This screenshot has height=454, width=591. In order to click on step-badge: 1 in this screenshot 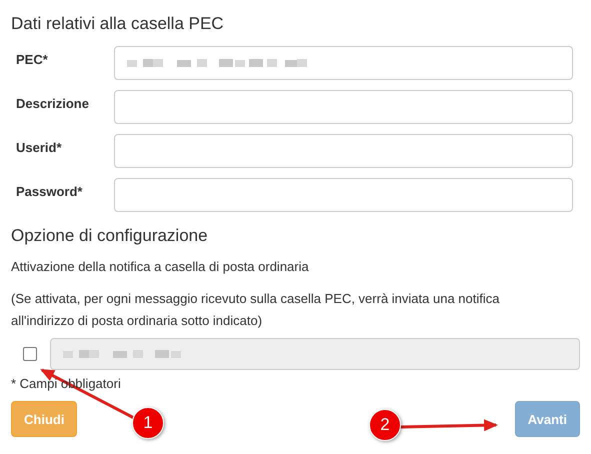, I will do `click(148, 423)`.